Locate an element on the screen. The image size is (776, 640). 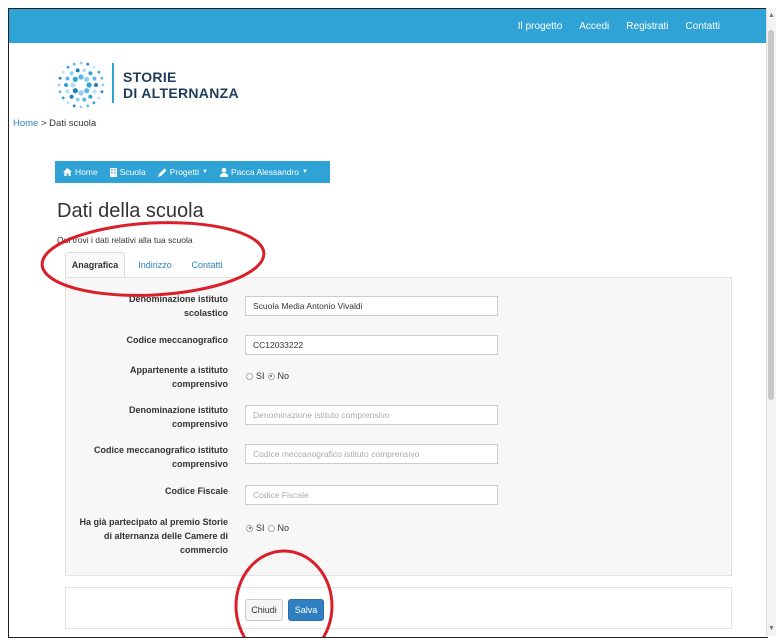
salva-button: Salva is located at coordinates (306, 610).